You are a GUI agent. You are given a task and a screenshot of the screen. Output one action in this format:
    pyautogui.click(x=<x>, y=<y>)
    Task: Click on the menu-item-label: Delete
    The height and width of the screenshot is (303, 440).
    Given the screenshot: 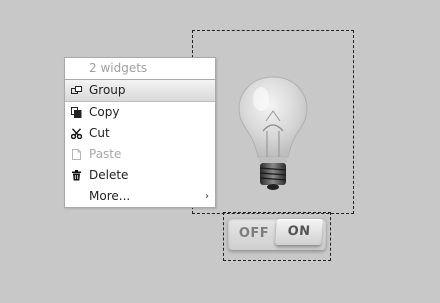 What is the action you would take?
    pyautogui.click(x=109, y=175)
    